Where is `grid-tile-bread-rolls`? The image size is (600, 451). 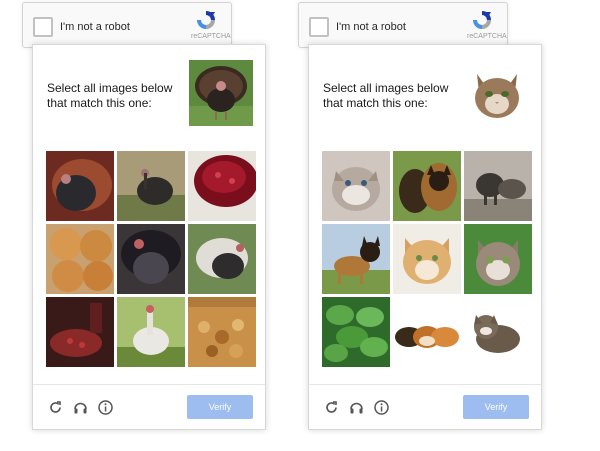
grid-tile-bread-rolls is located at coordinates (80, 259).